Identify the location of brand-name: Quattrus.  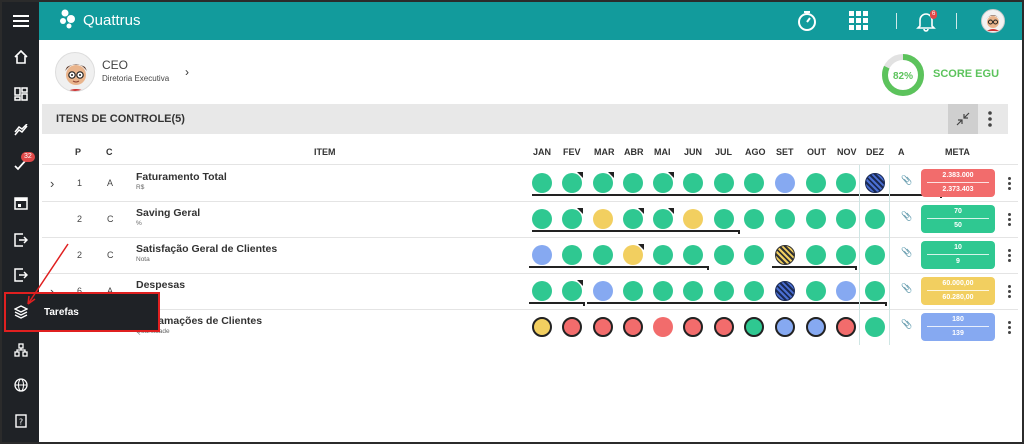
(112, 20).